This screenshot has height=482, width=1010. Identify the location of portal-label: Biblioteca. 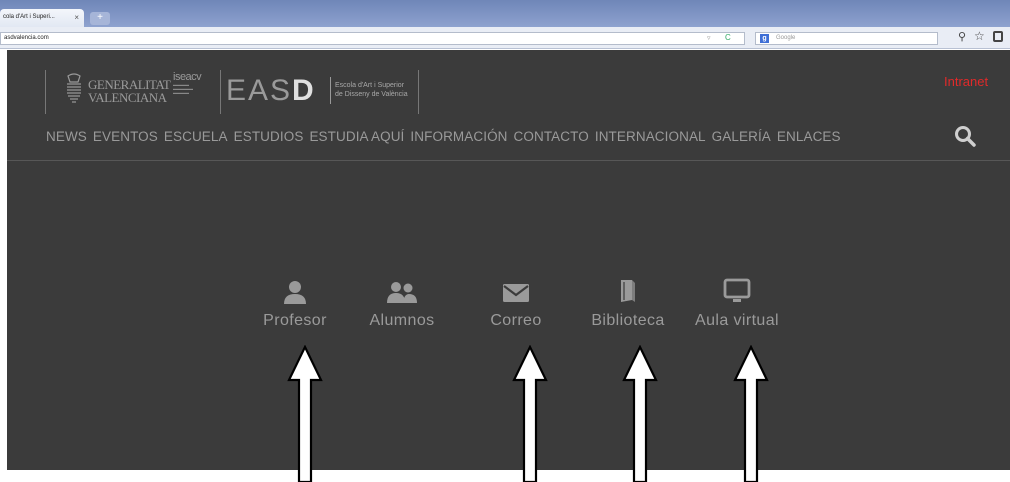
(628, 320).